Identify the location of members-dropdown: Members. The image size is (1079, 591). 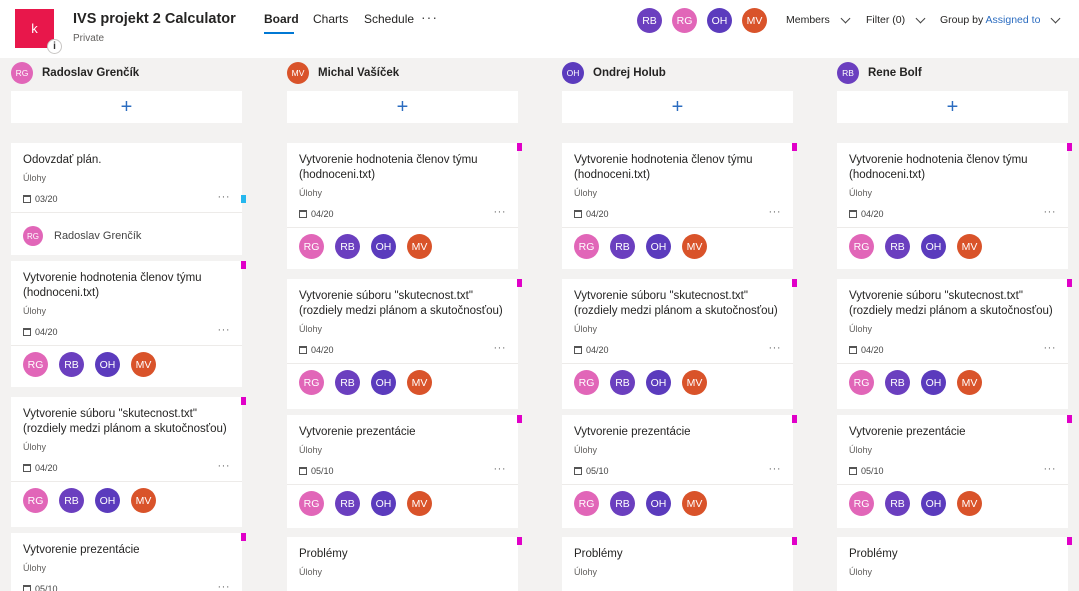
(818, 19).